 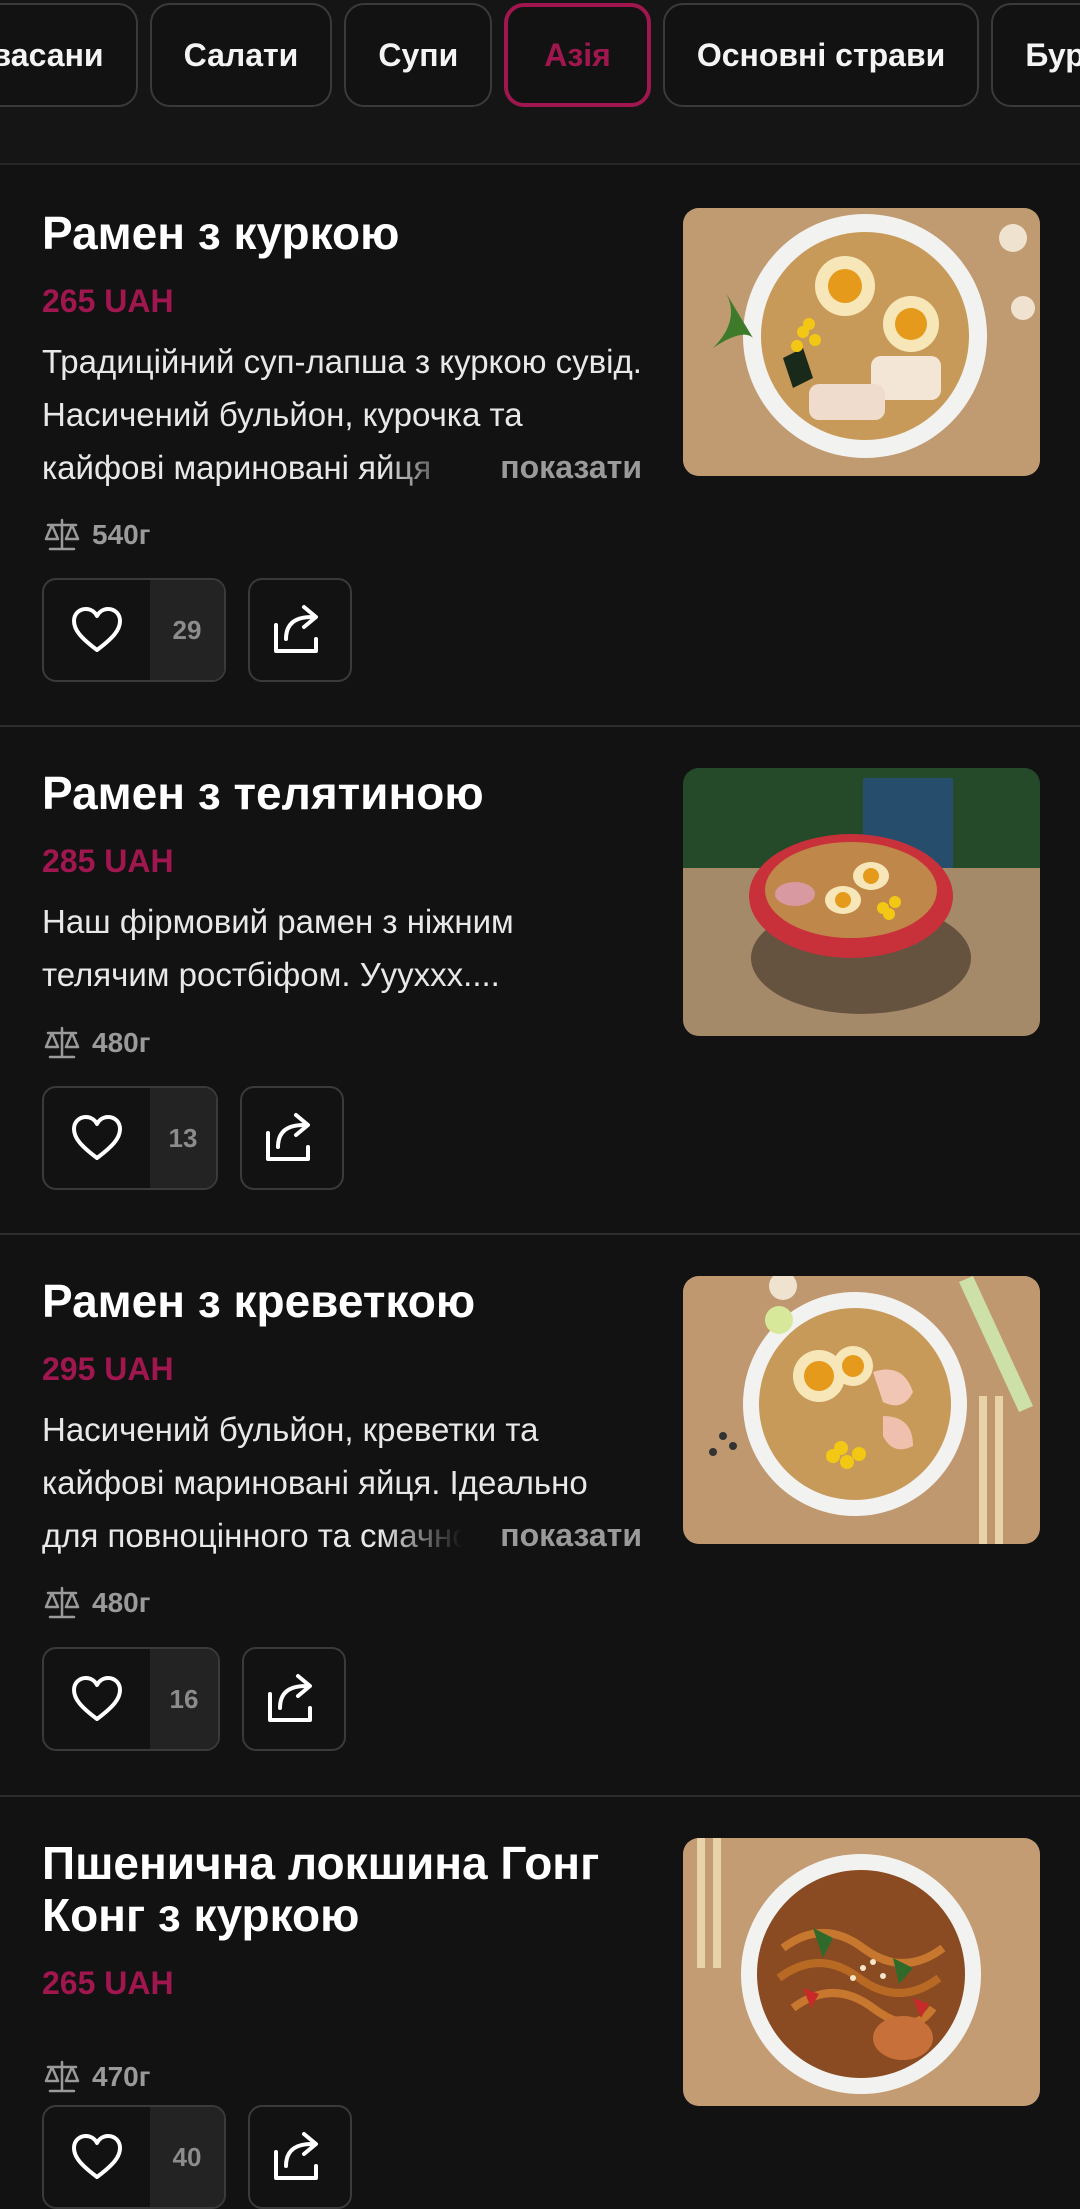 What do you see at coordinates (183, 1138) in the screenshot?
I see `like-count: 13` at bounding box center [183, 1138].